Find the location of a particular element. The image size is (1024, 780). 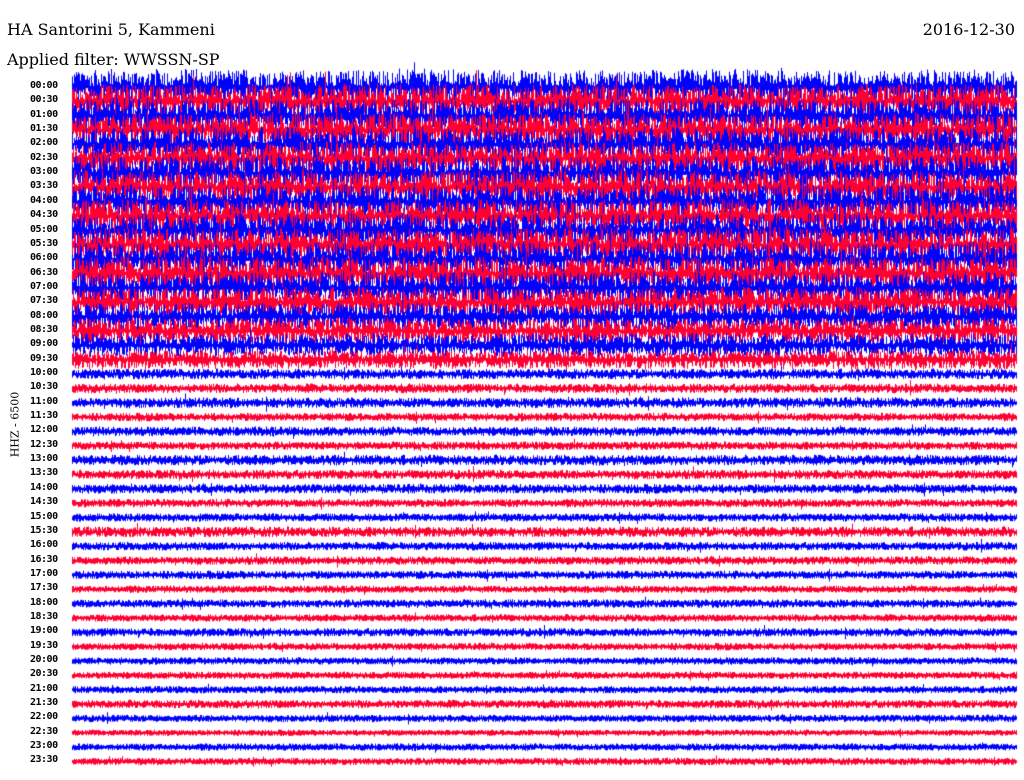

row-label: 04:30 is located at coordinates (44, 215).